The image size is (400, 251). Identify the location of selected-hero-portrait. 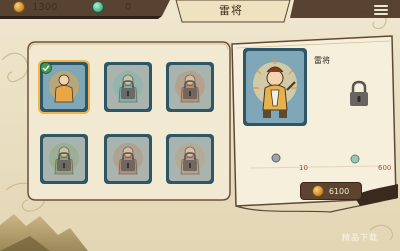
(275, 87).